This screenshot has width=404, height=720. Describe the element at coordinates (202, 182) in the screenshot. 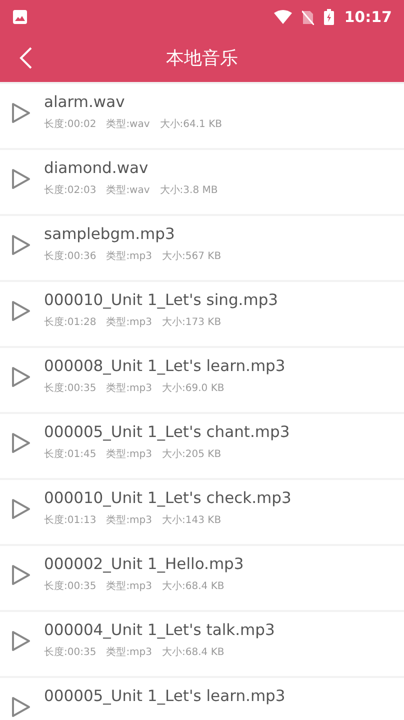

I see `track-item: diamond.wav 长度:02:03 类型:wav 大小:3.8 MB` at that location.